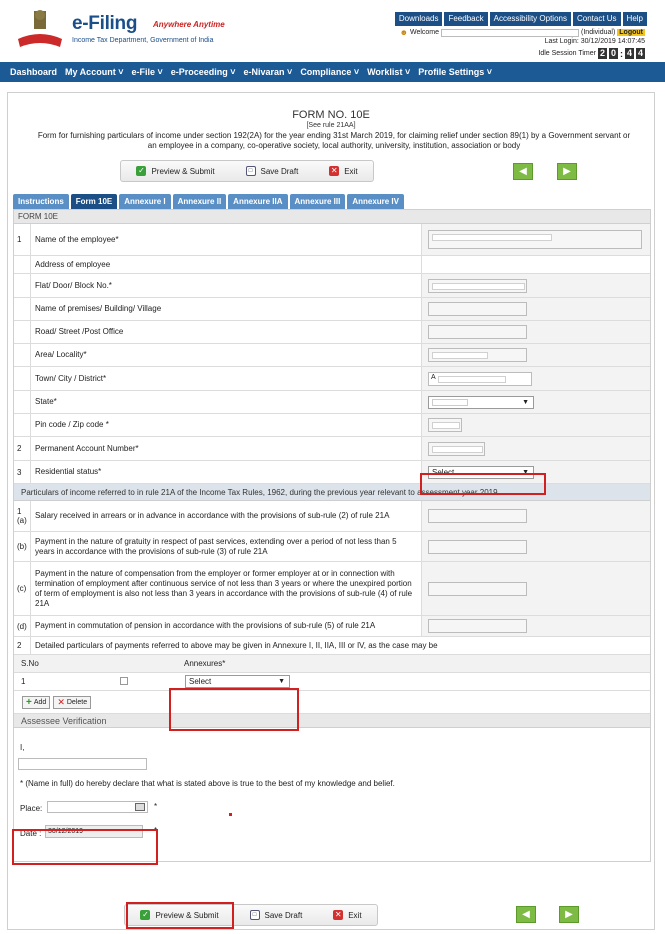  I want to click on sno-header: S.No, so click(30, 663).